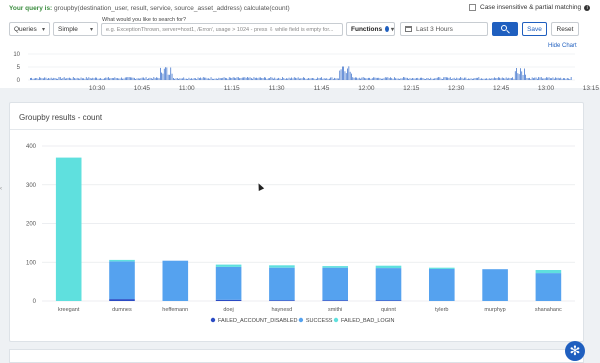 This screenshot has width=600, height=363. I want to click on case-insensitive-option: Case insensitive & partial matching i, so click(530, 7).